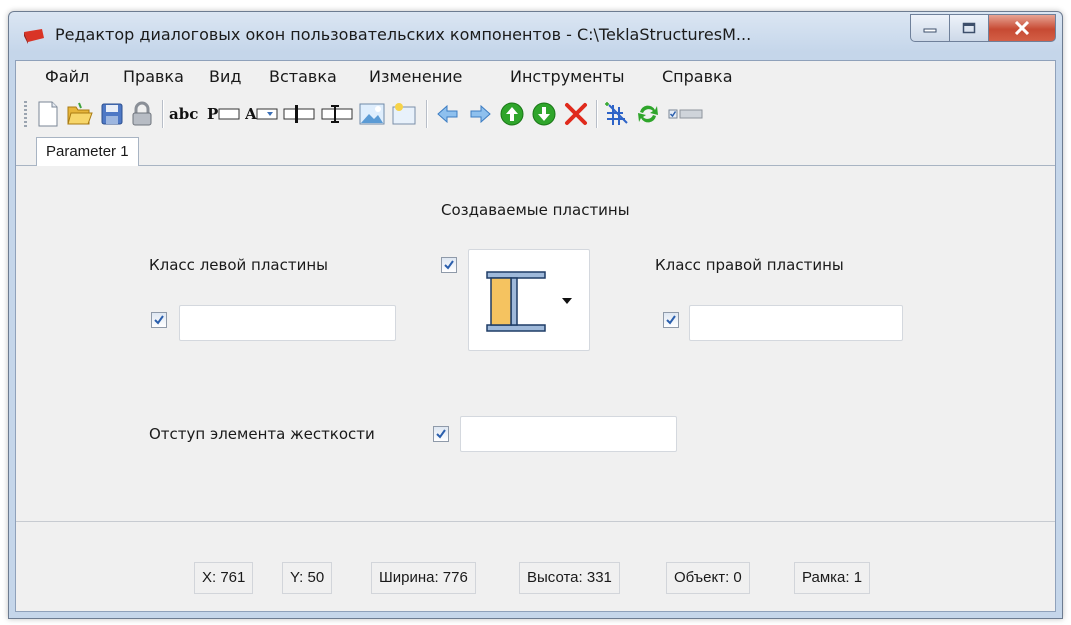  I want to click on attribute-dropdown-icon: A, so click(261, 114).